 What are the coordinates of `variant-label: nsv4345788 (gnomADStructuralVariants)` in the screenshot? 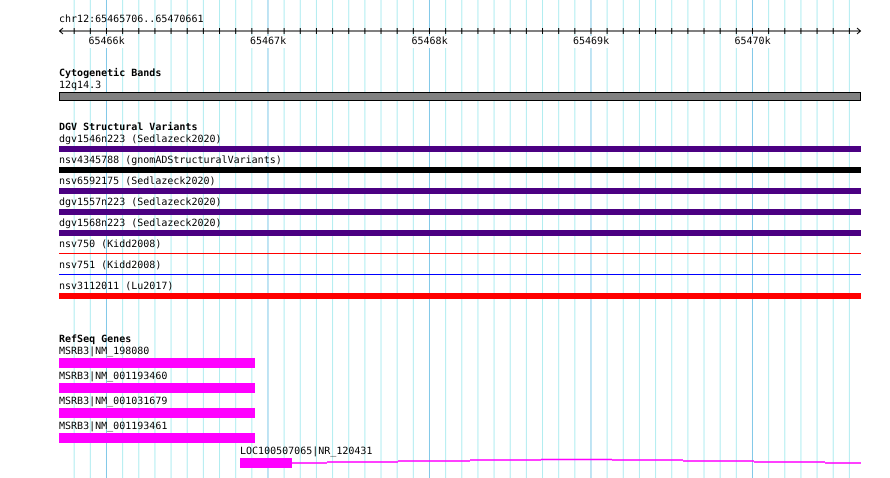 It's located at (170, 161).